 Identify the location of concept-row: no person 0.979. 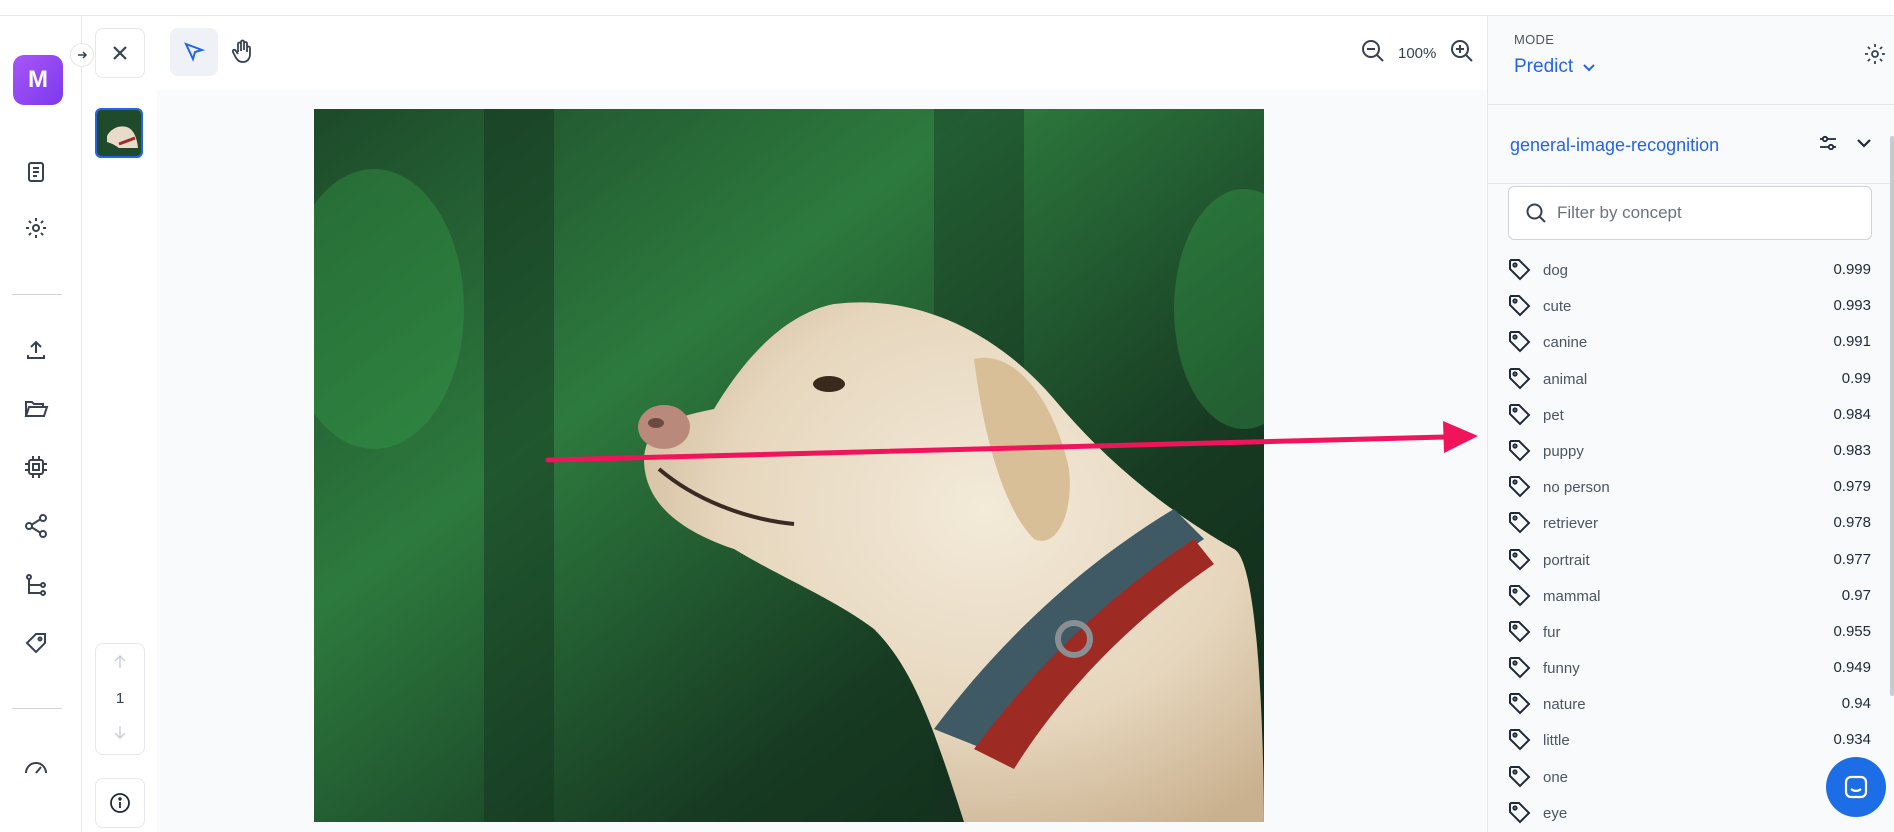
(1691, 487).